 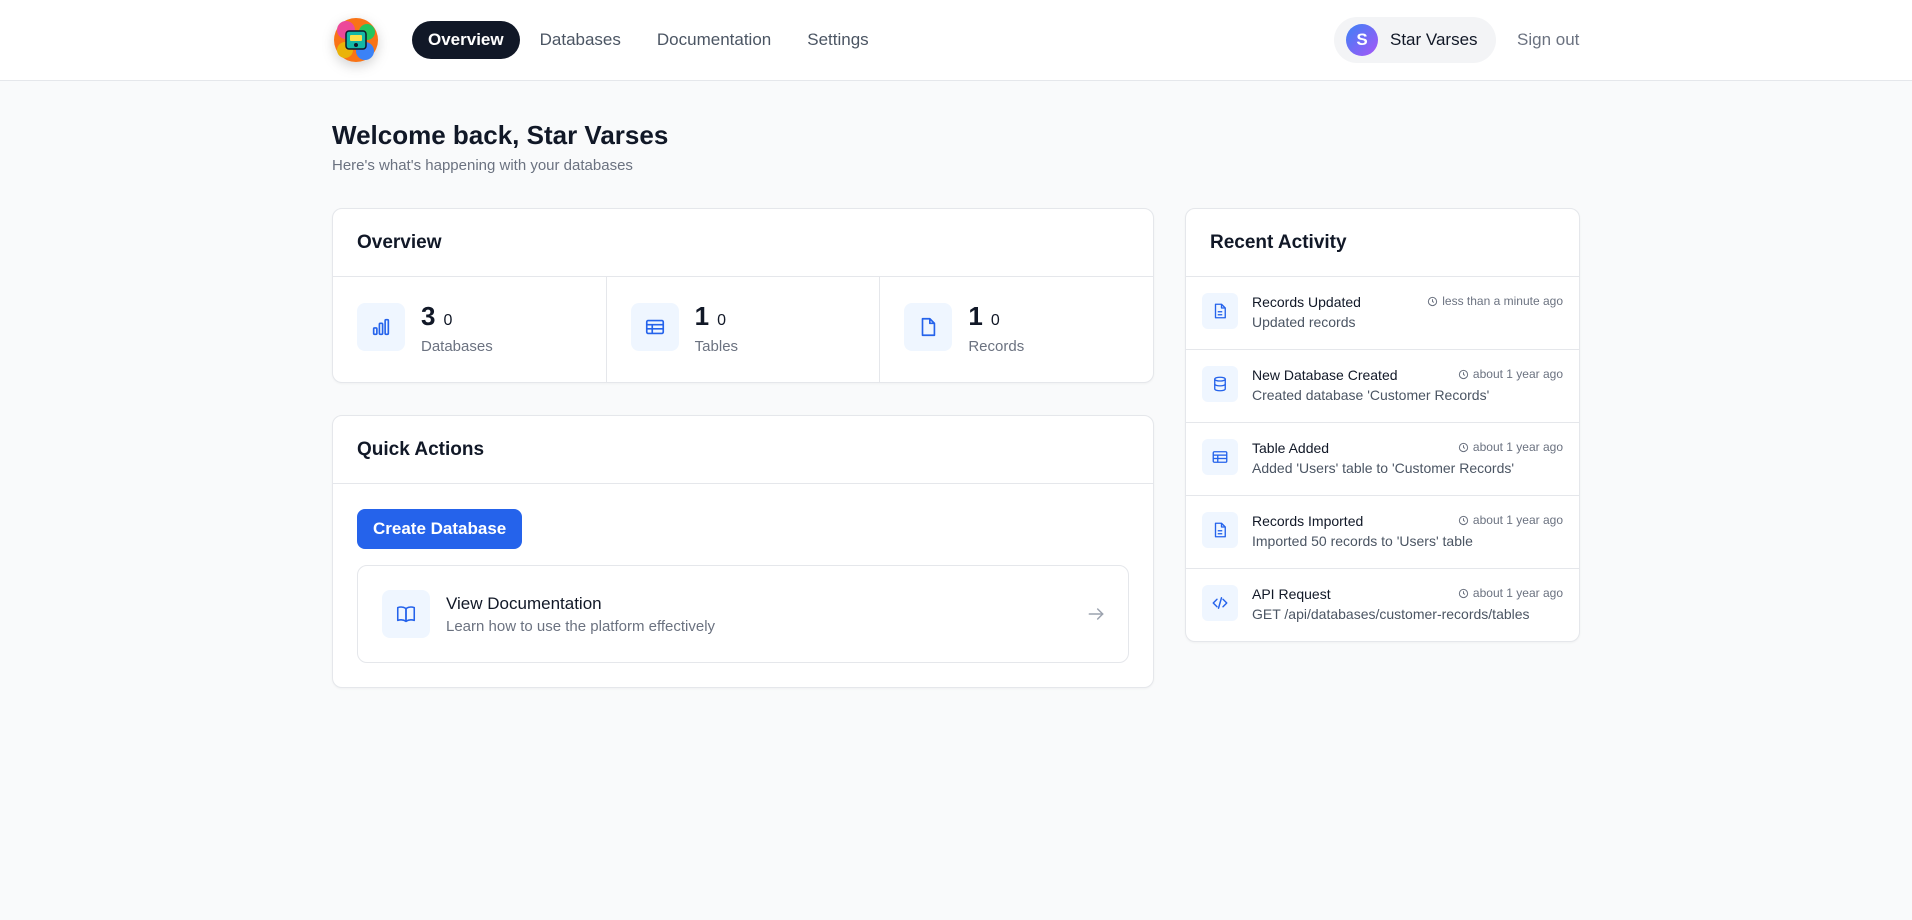 I want to click on overview-card-title: Overview, so click(x=743, y=243).